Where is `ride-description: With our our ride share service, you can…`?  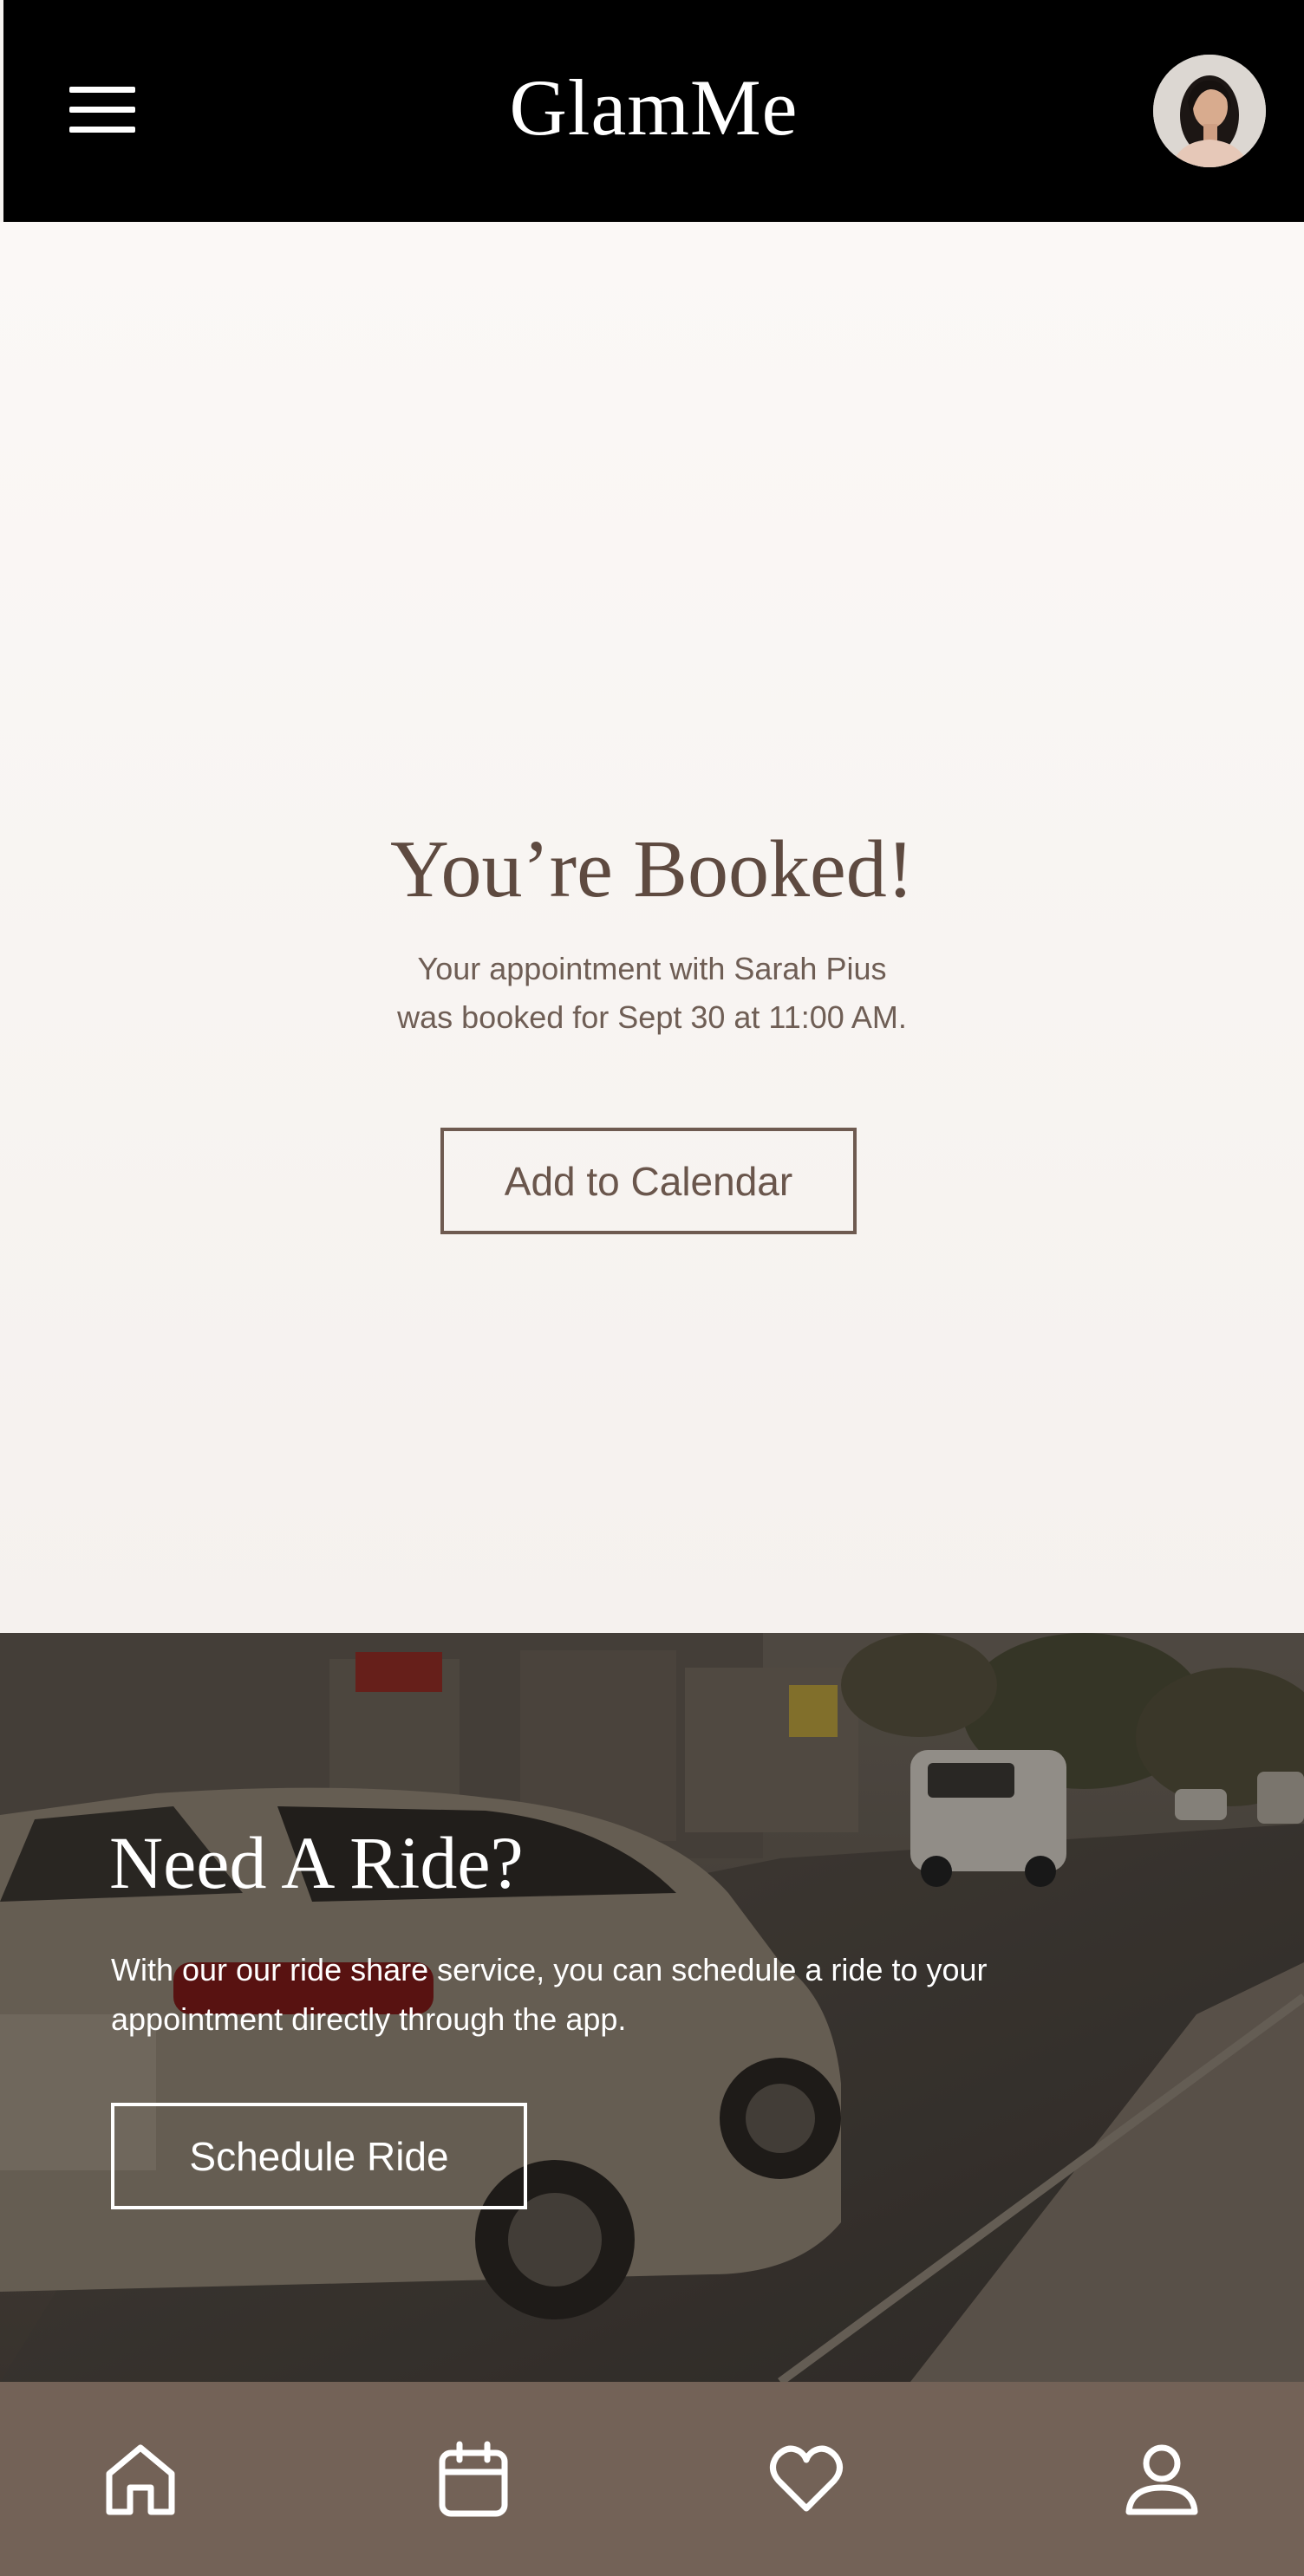 ride-description: With our our ride share service, you can… is located at coordinates (549, 1995).